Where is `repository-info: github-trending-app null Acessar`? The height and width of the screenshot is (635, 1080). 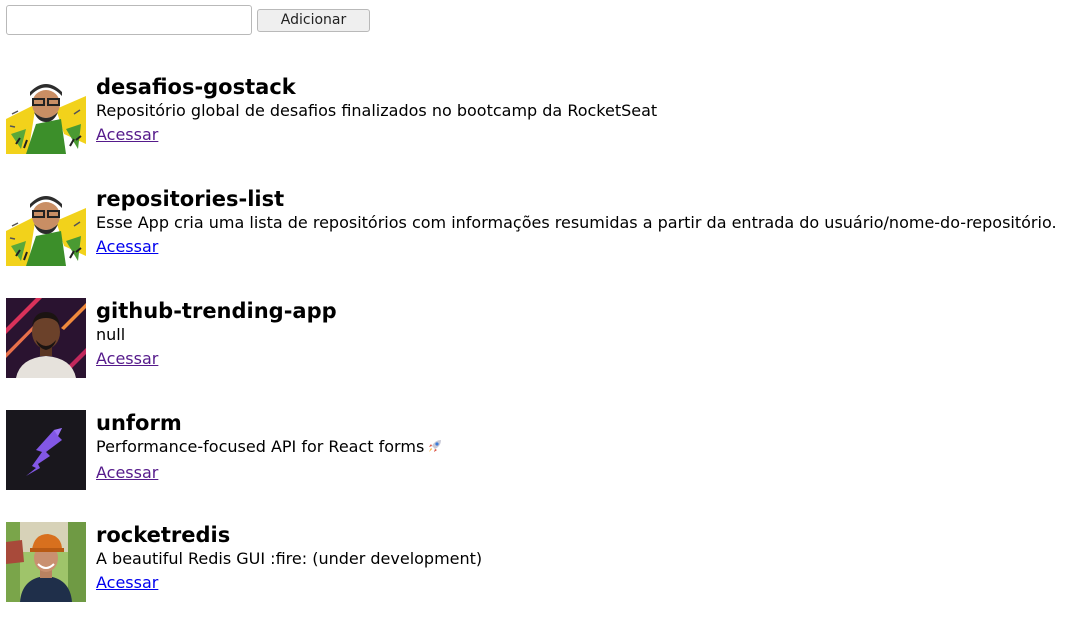
repository-info: github-trending-app null Acessar is located at coordinates (216, 334).